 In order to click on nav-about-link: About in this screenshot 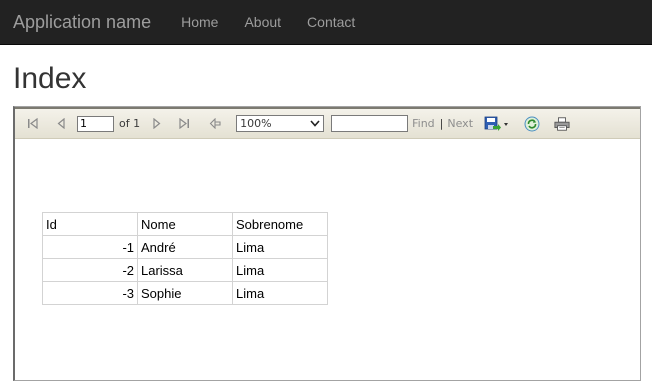, I will do `click(262, 22)`.